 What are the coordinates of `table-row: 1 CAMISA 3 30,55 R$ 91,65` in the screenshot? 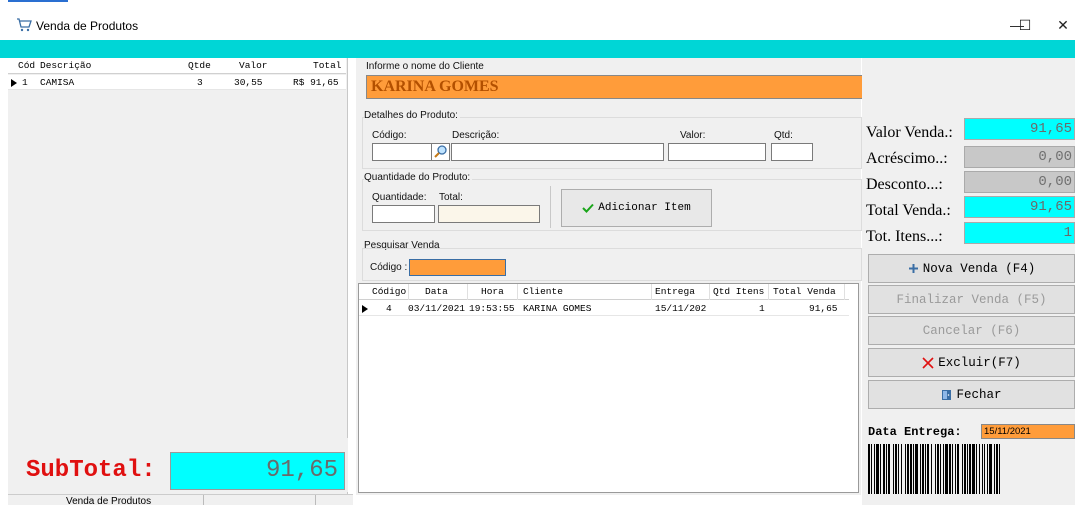 It's located at (177, 82).